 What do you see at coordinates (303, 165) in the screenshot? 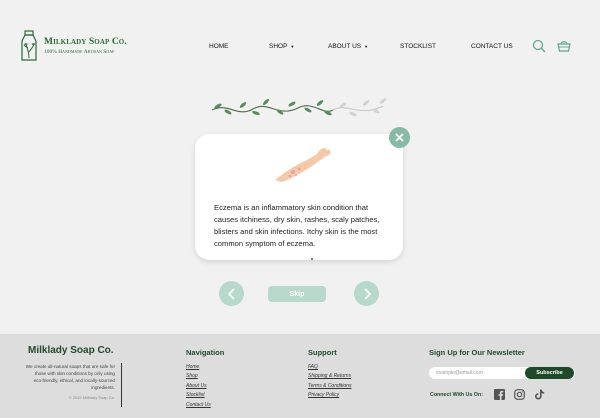
I see `arm-eczema-illustration-icon` at bounding box center [303, 165].